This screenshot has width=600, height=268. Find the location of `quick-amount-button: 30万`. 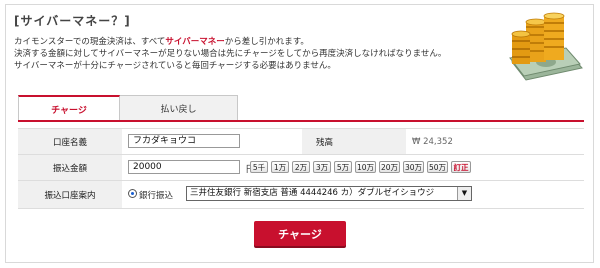

quick-amount-button: 30万 is located at coordinates (413, 167).